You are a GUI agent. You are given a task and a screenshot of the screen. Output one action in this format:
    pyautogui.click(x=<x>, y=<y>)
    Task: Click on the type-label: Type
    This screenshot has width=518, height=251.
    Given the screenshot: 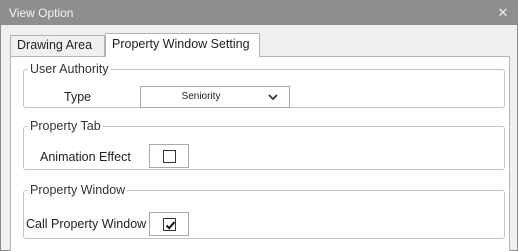 What is the action you would take?
    pyautogui.click(x=78, y=97)
    